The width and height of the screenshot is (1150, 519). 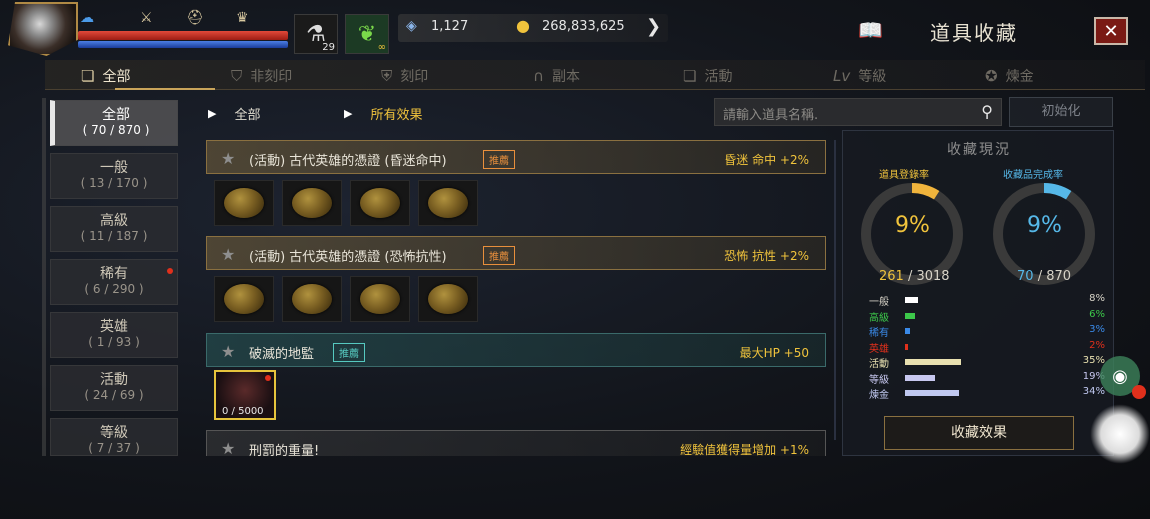 I want to click on trophy-icon: ♛, so click(x=242, y=18).